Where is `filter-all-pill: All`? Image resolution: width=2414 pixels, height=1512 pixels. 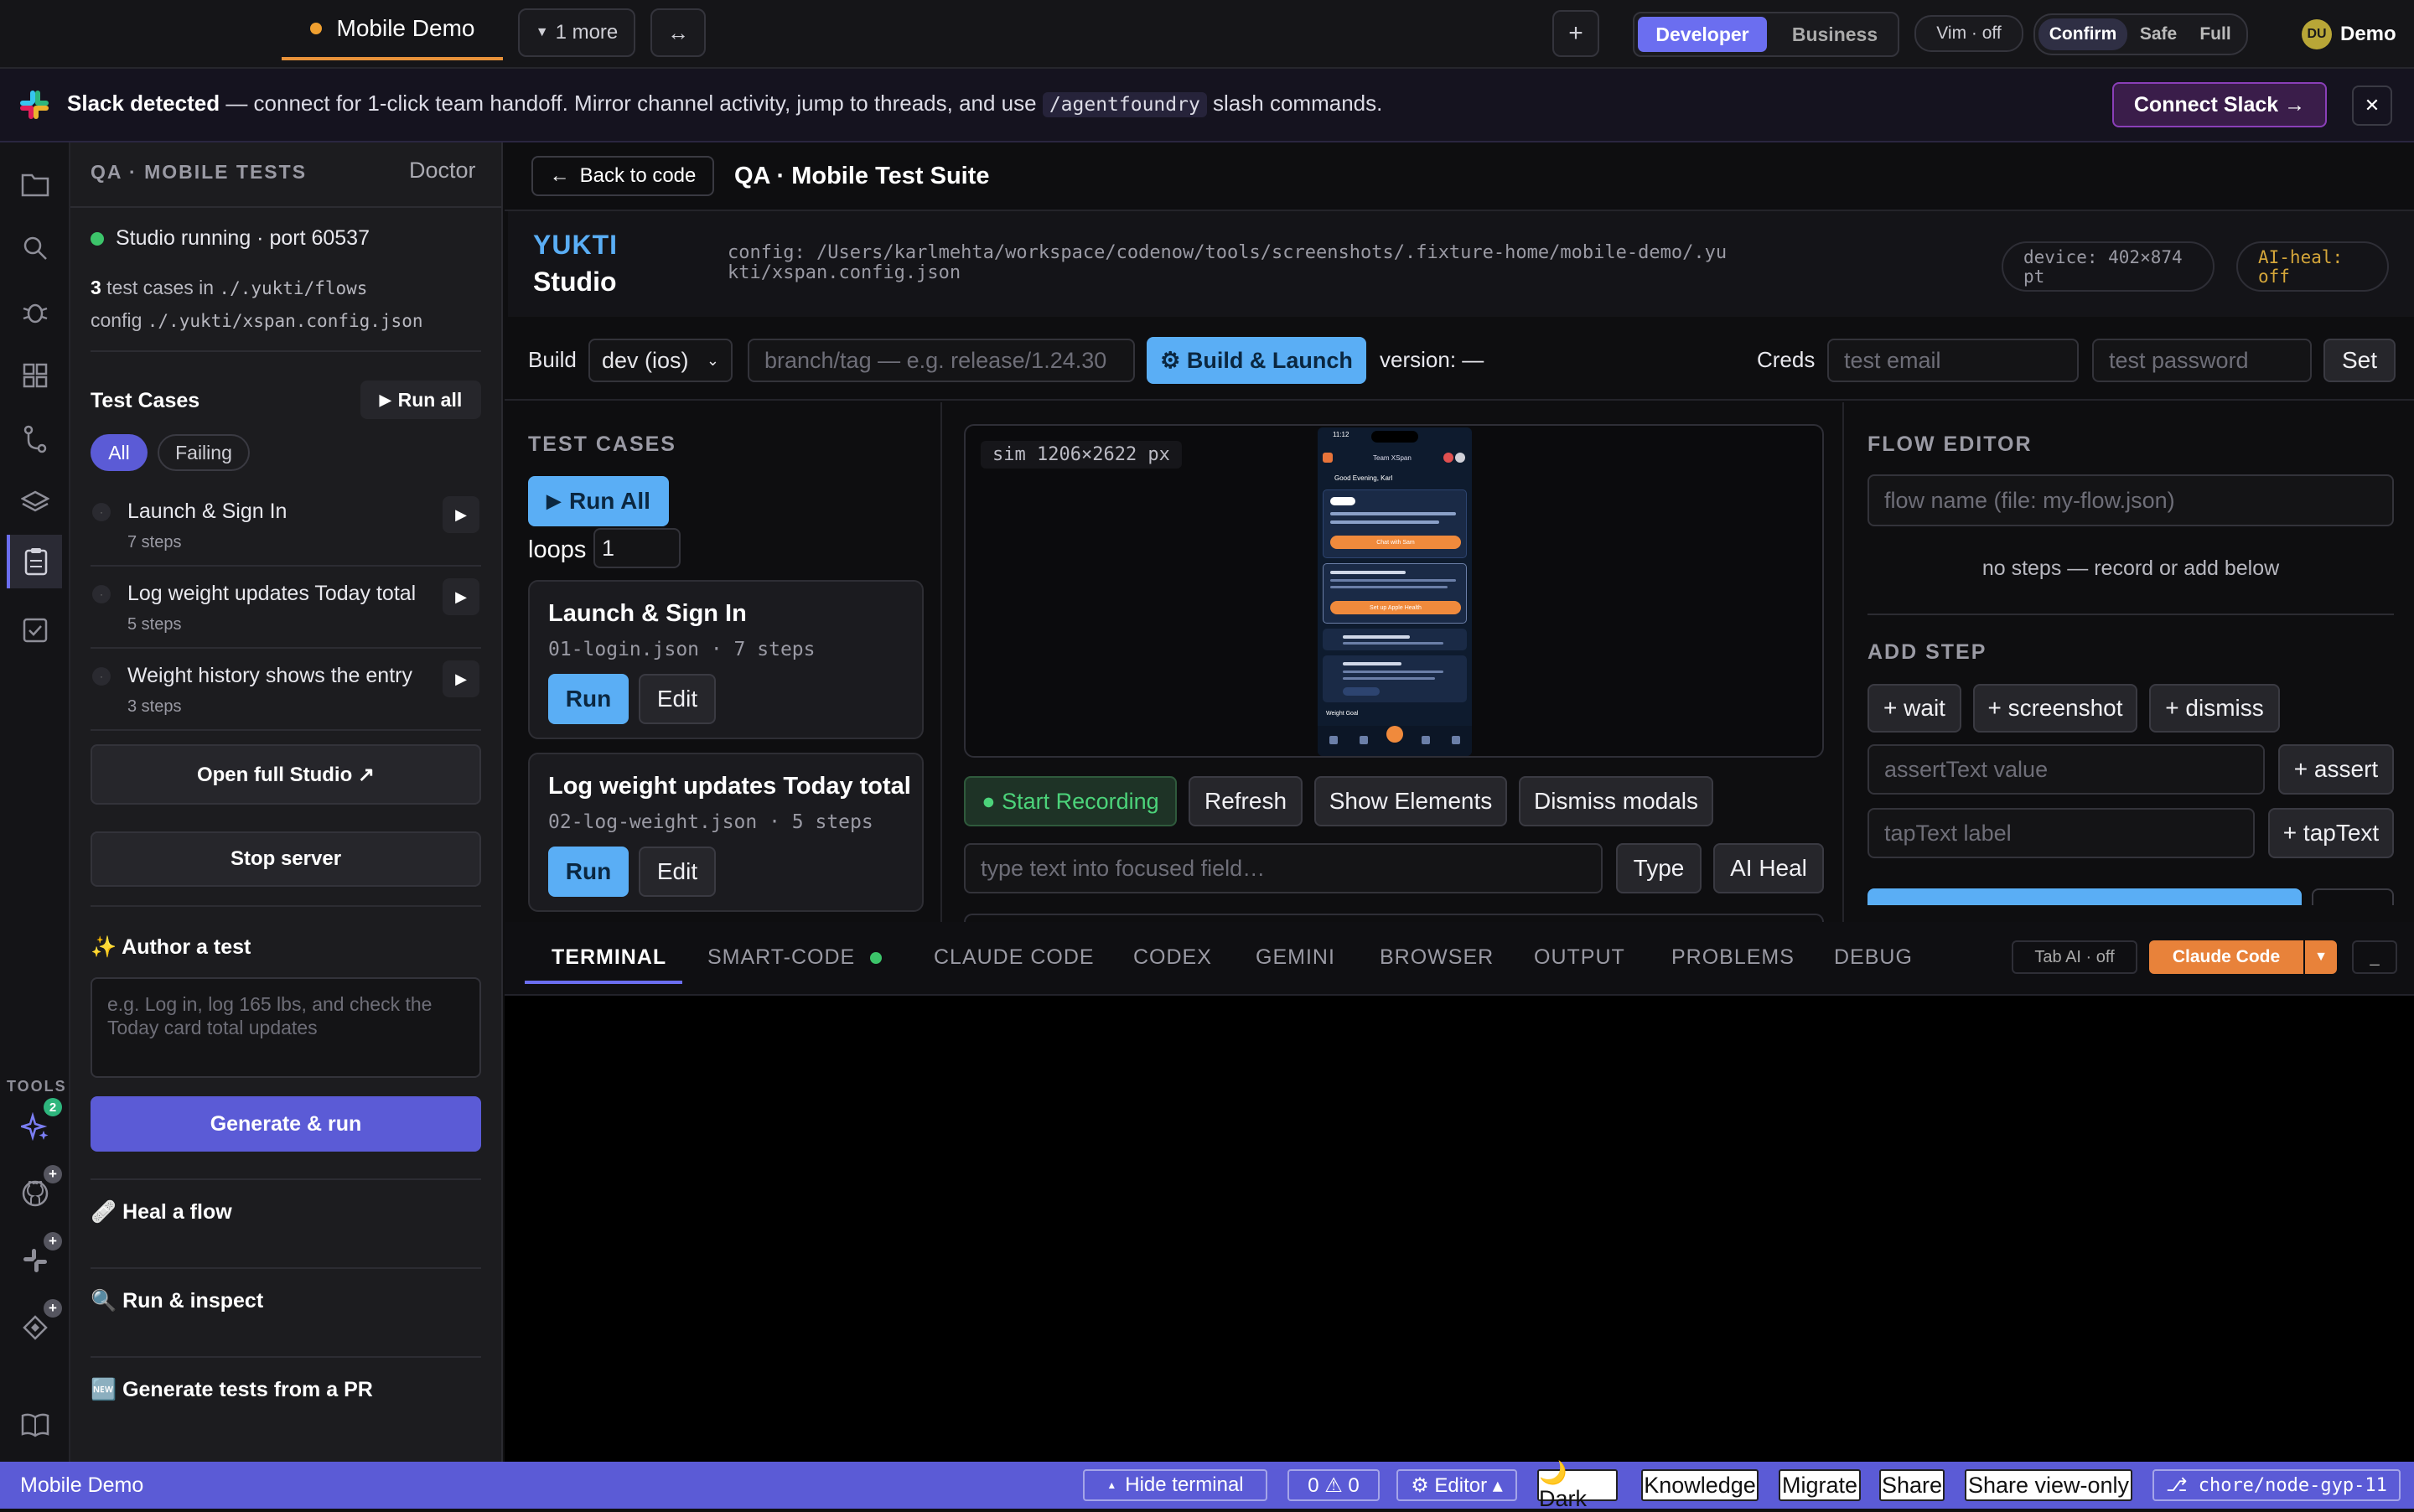
filter-all-pill: All is located at coordinates (120, 452).